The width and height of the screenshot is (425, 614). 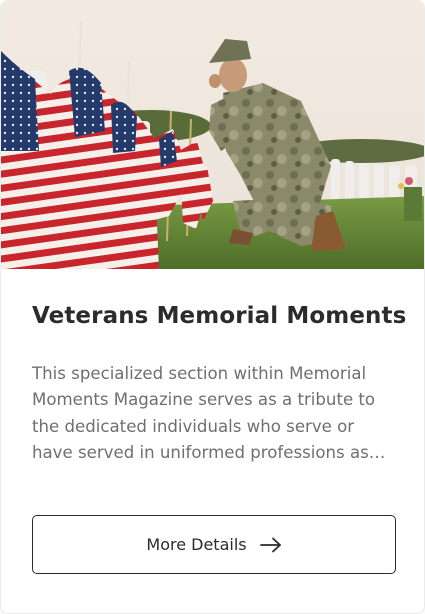 I want to click on card-title: Veterans Memorial Moments, so click(x=219, y=316).